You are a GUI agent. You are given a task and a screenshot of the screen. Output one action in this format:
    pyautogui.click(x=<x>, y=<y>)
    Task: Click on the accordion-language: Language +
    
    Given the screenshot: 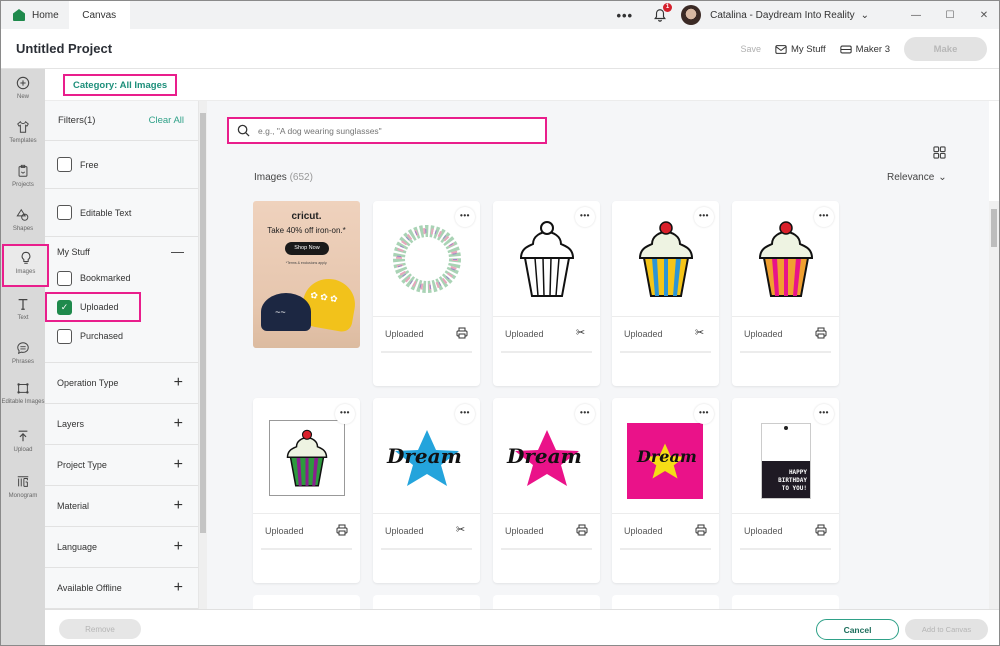 What is the action you would take?
    pyautogui.click(x=121, y=547)
    